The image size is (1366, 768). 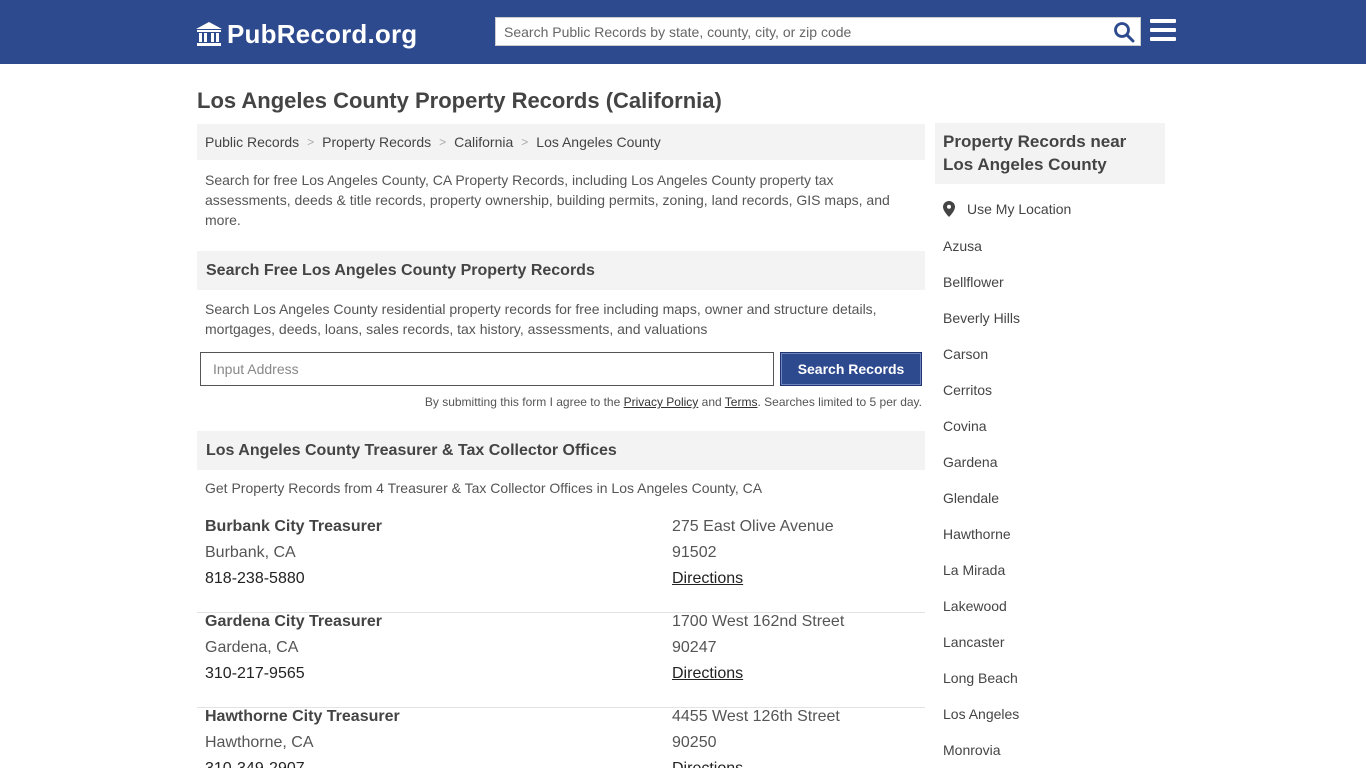 What do you see at coordinates (255, 764) in the screenshot?
I see `office-phone: 310-349-2907` at bounding box center [255, 764].